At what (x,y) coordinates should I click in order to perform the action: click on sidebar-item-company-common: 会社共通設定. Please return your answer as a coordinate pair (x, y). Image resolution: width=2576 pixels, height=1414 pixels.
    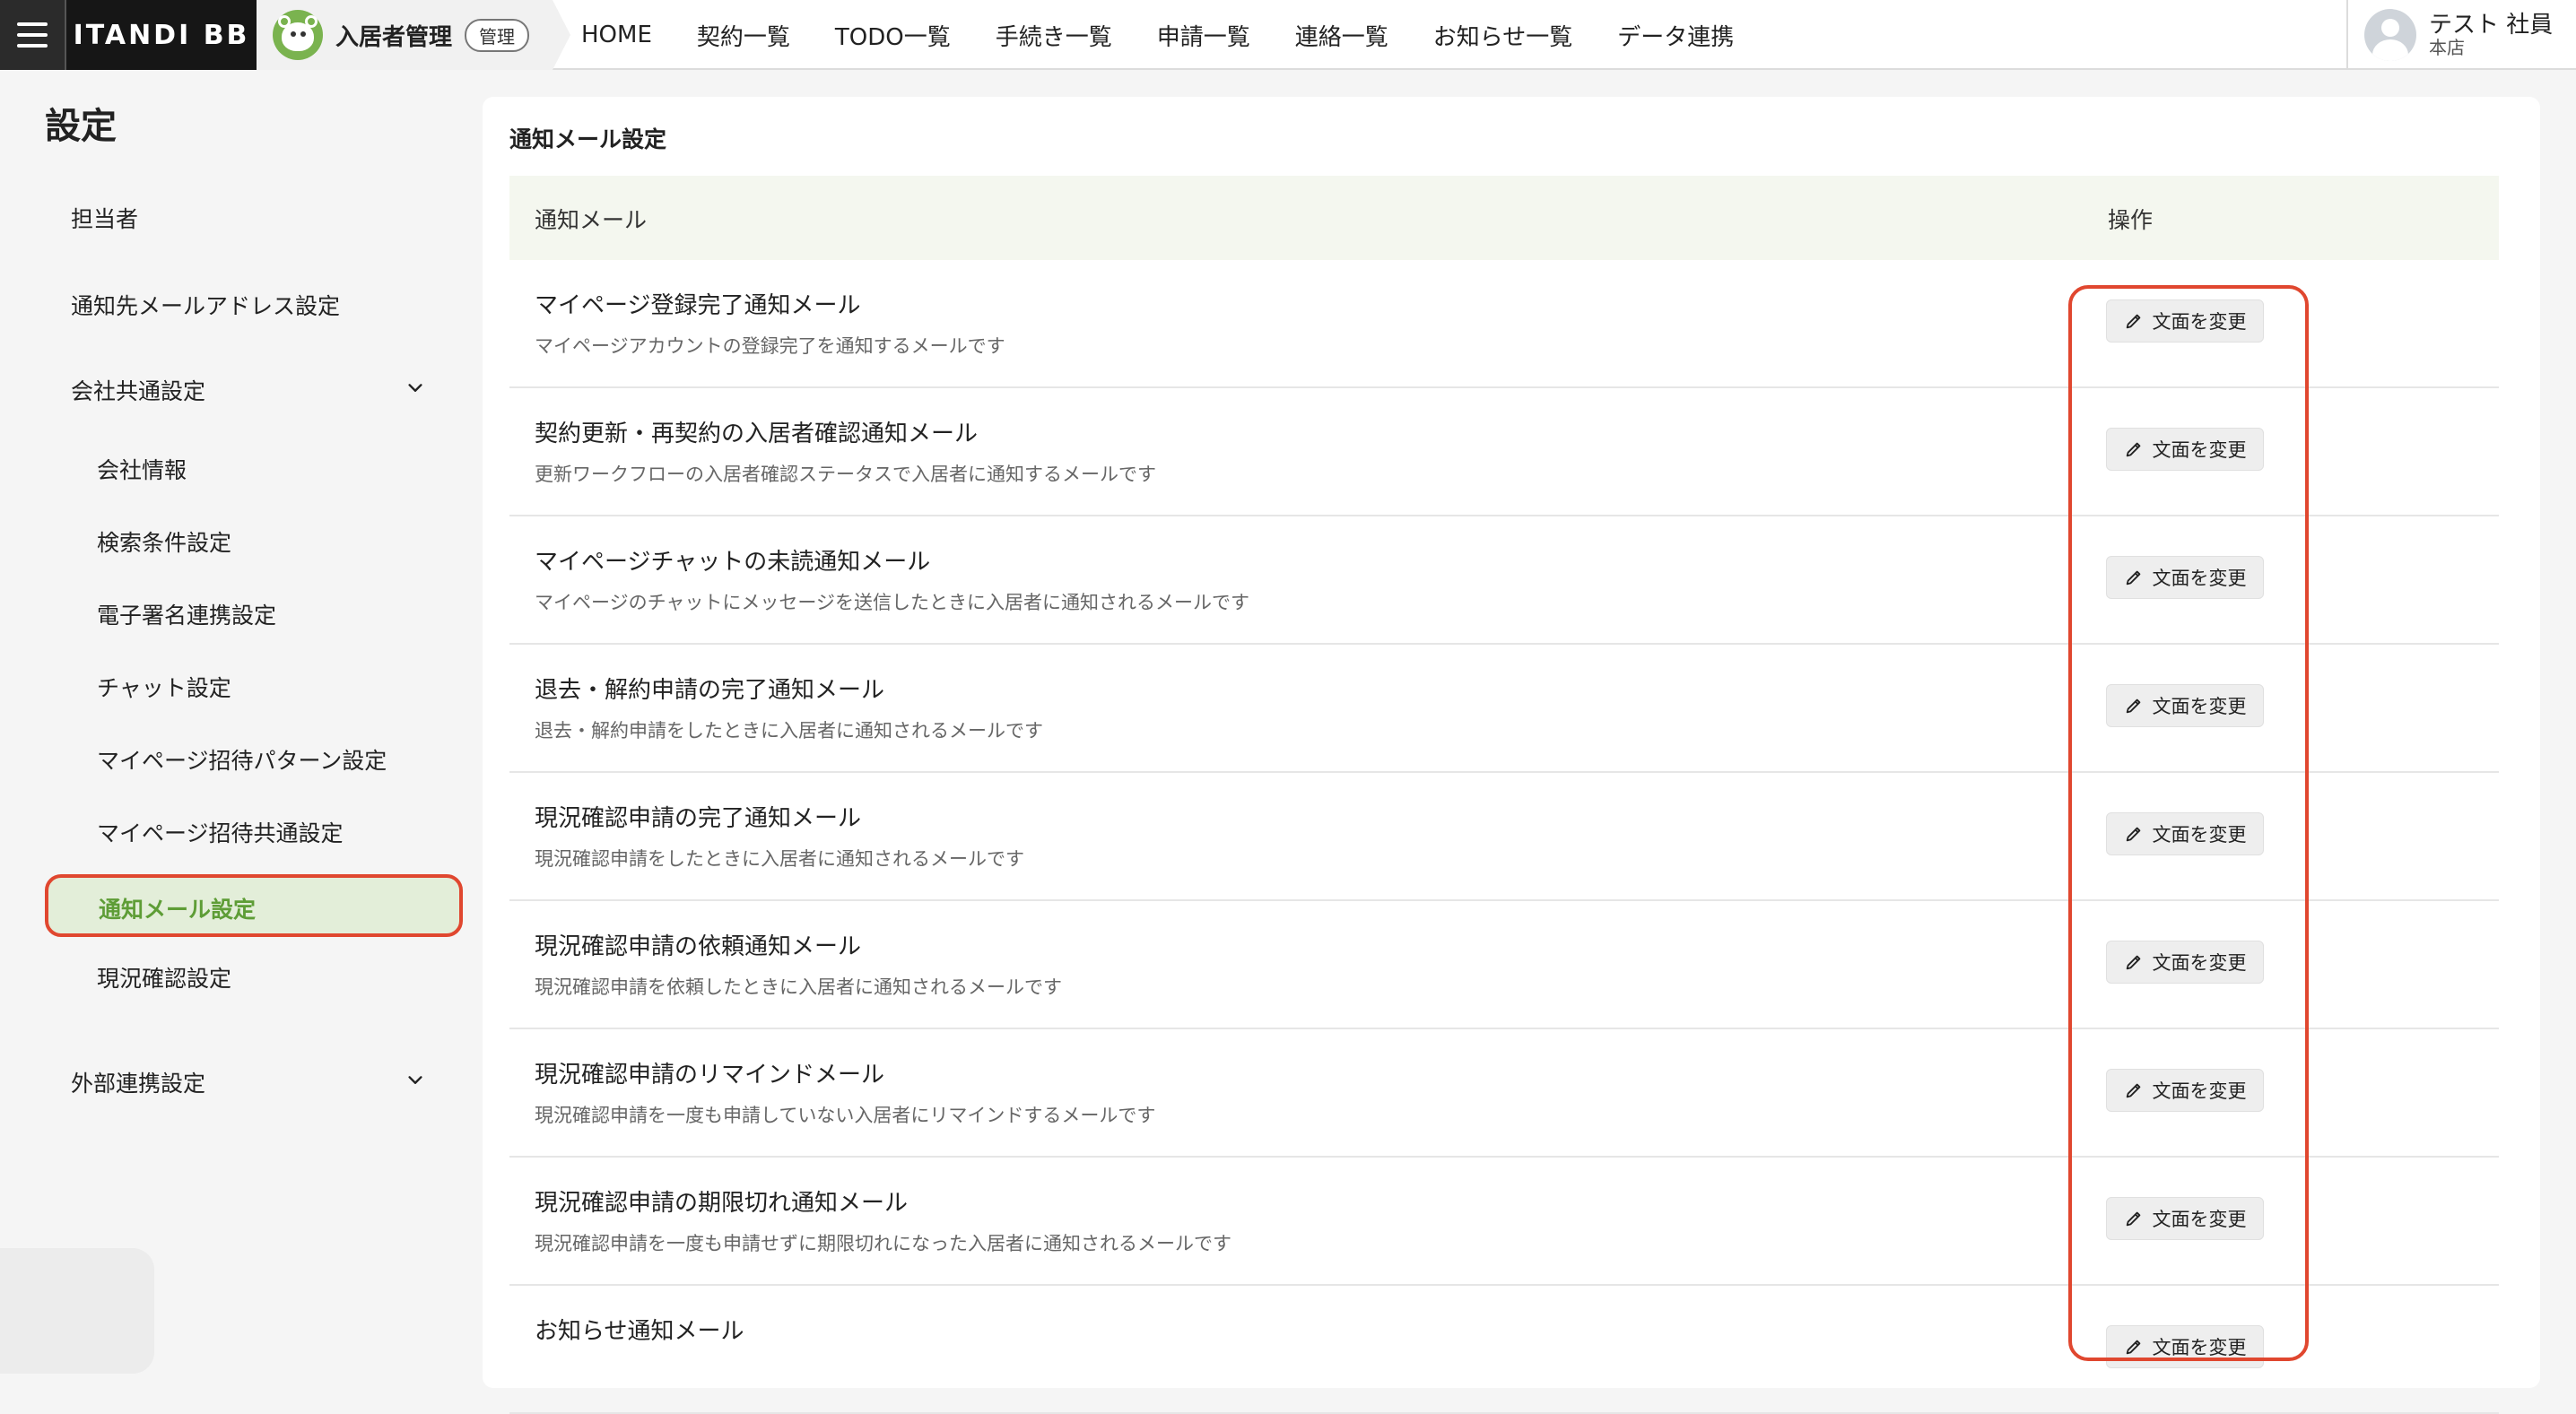
    Looking at the image, I should click on (138, 390).